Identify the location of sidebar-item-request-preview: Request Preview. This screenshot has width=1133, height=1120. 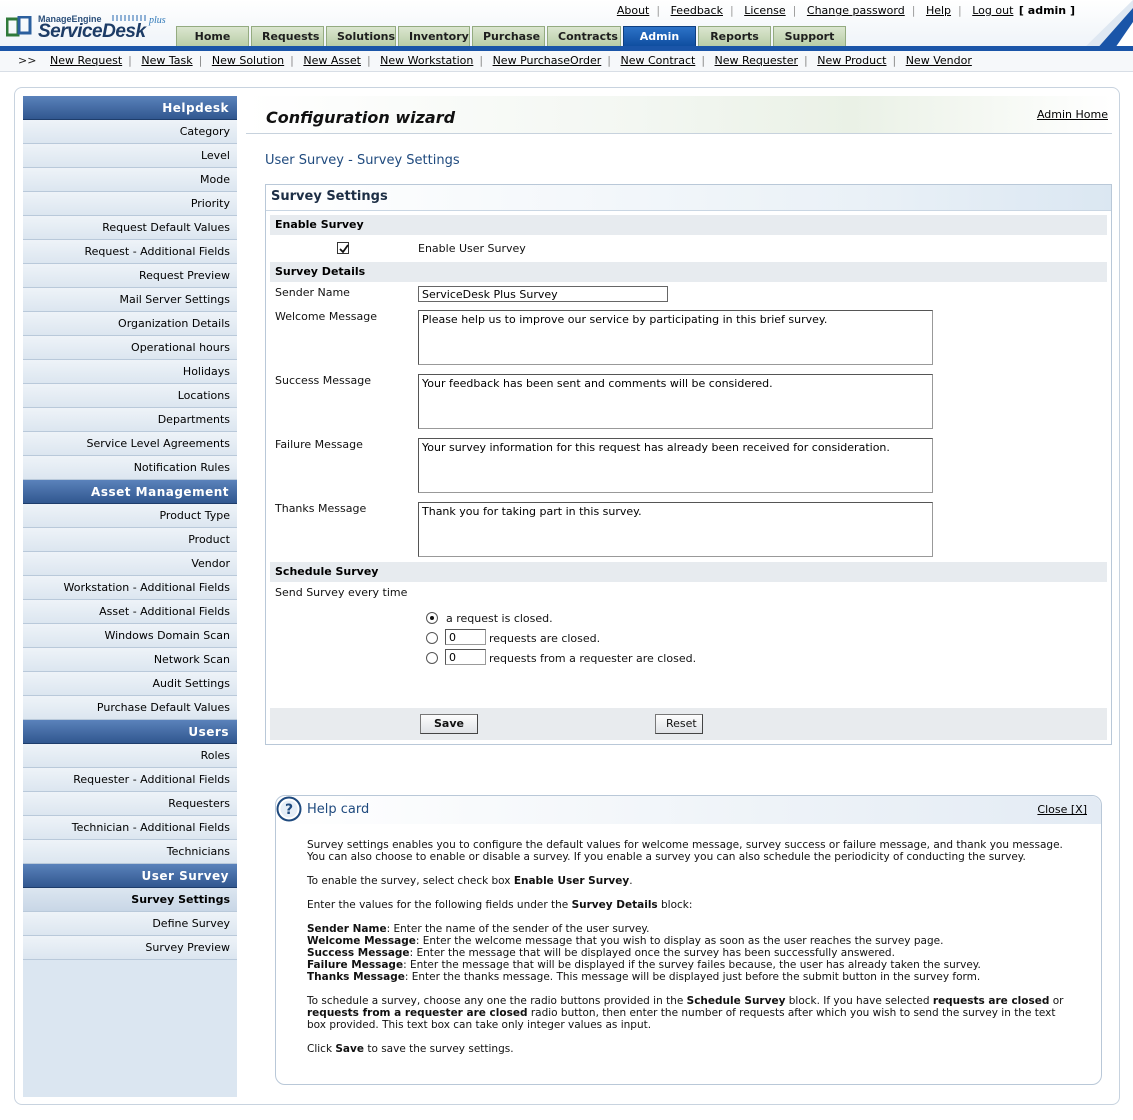
(130, 276).